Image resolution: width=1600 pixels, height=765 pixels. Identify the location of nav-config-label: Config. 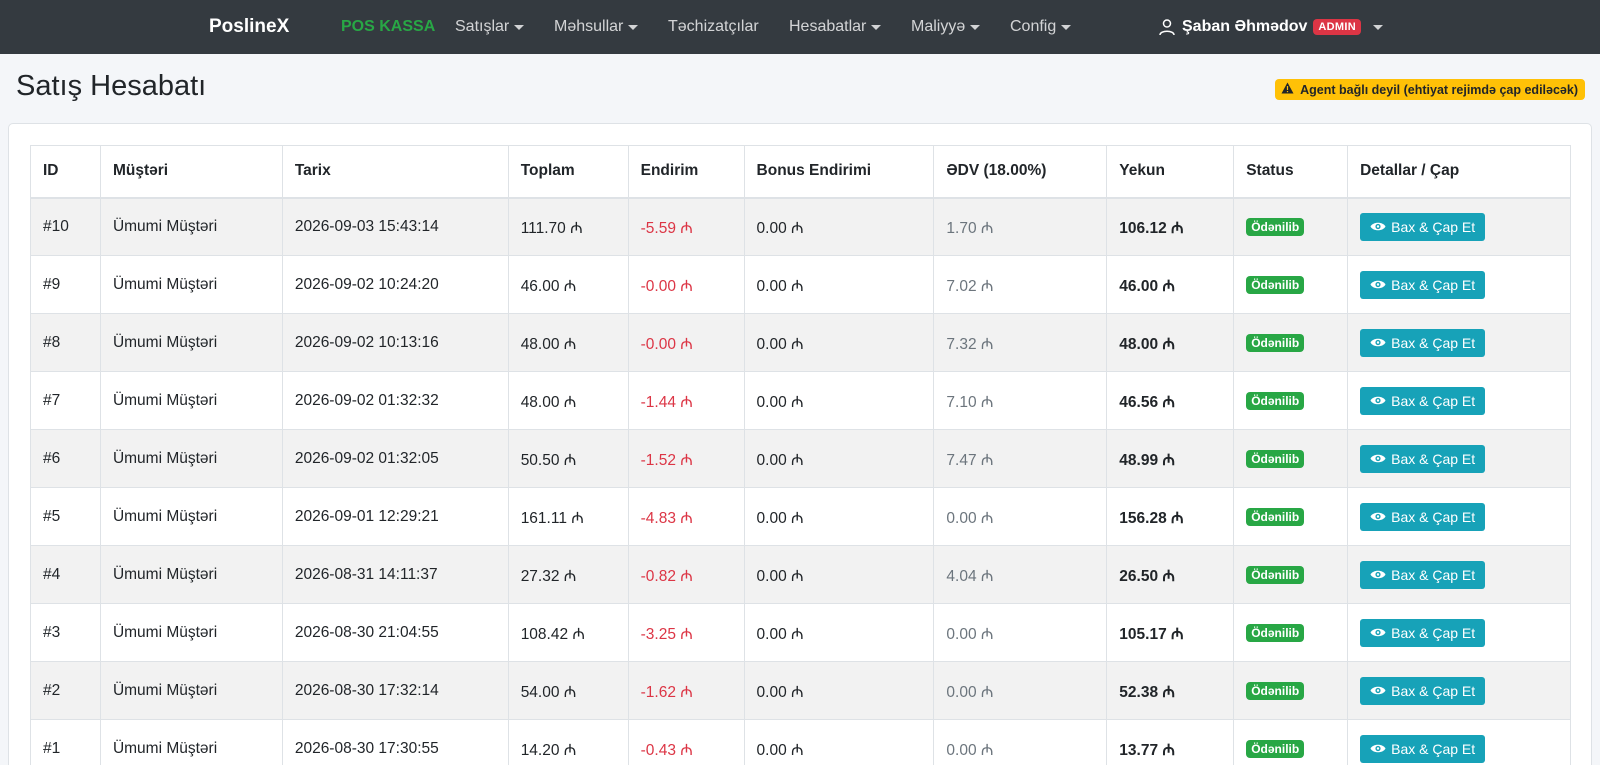
(1033, 26).